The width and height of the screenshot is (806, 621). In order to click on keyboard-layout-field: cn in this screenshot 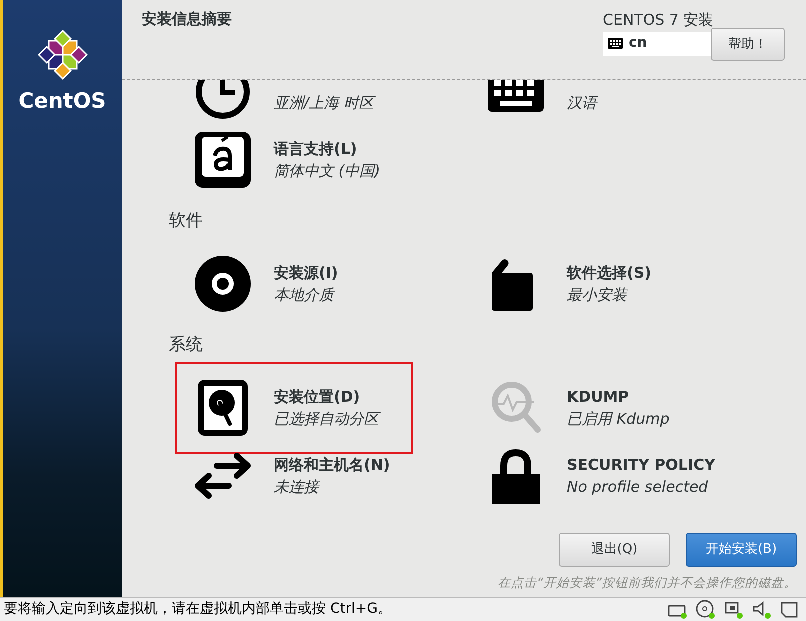, I will do `click(658, 44)`.